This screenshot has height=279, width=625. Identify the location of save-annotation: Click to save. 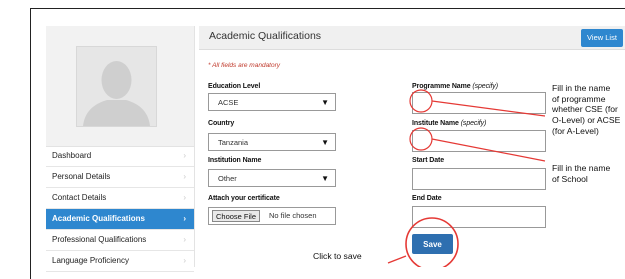
(337, 256).